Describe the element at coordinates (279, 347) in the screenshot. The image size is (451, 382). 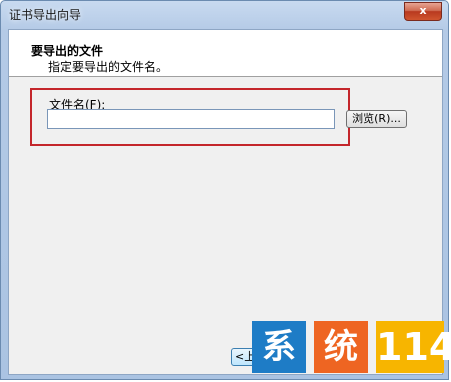
I see `watermark-char-1: 系` at that location.